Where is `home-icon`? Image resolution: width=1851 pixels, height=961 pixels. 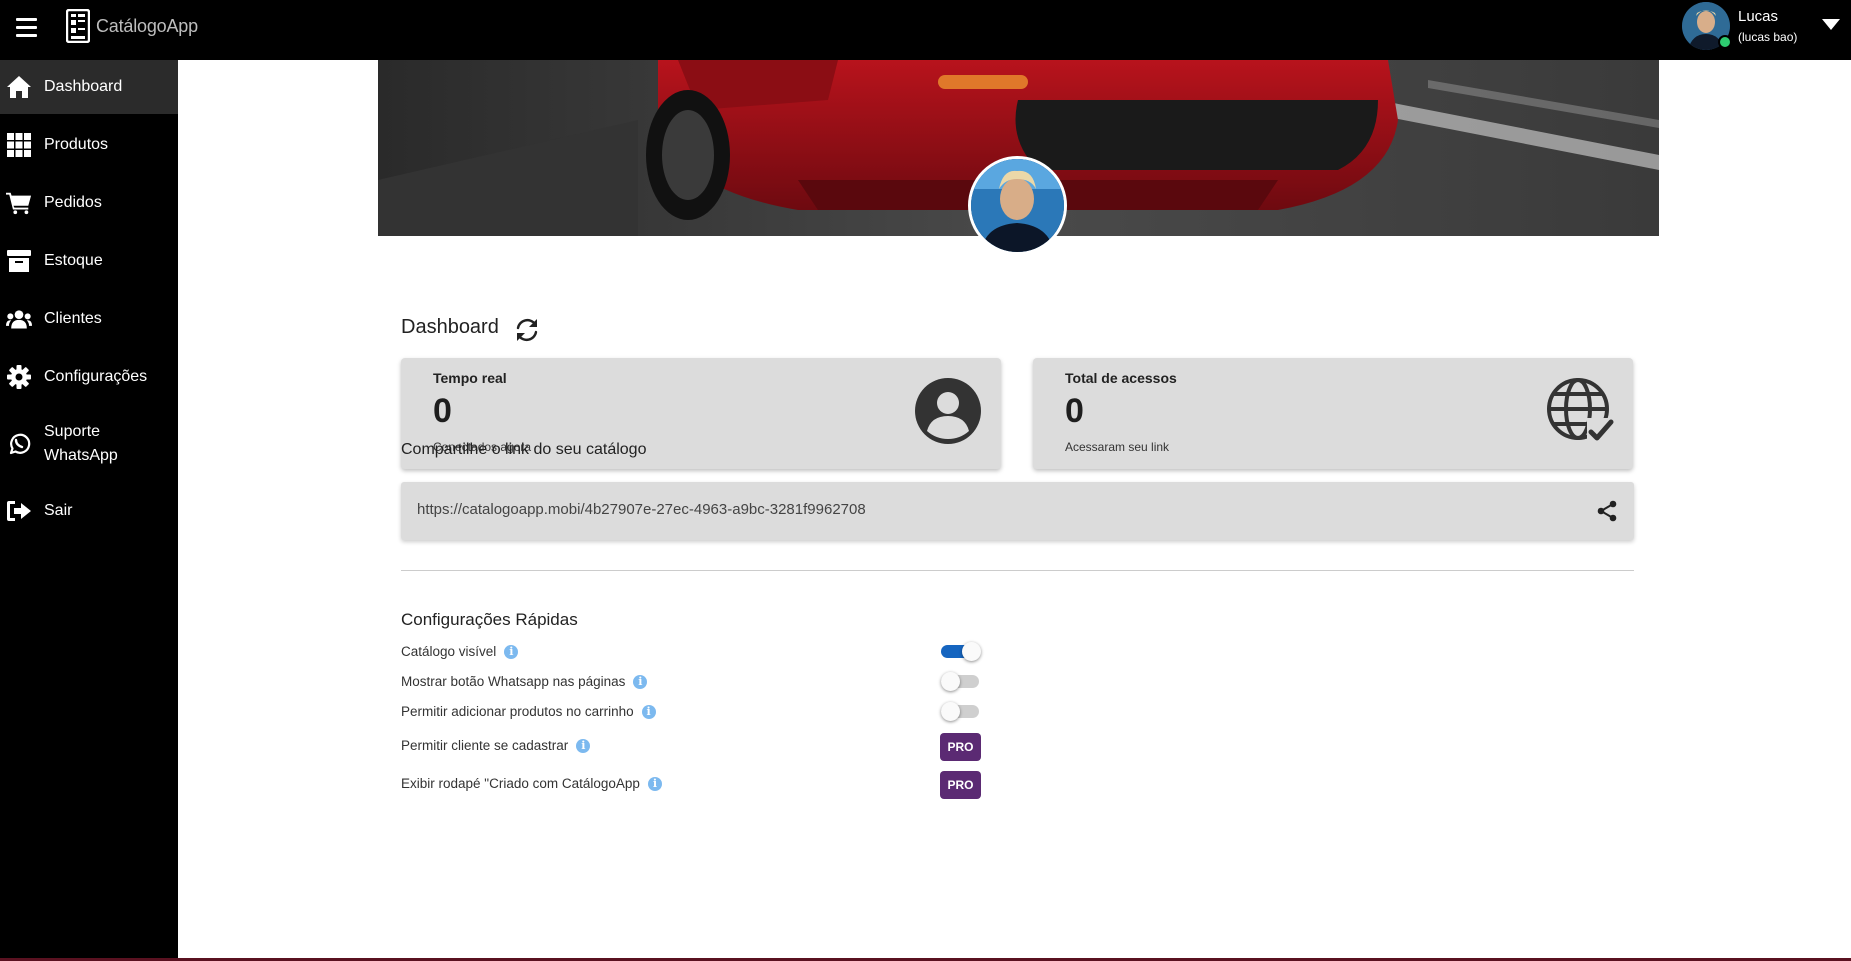
home-icon is located at coordinates (19, 87).